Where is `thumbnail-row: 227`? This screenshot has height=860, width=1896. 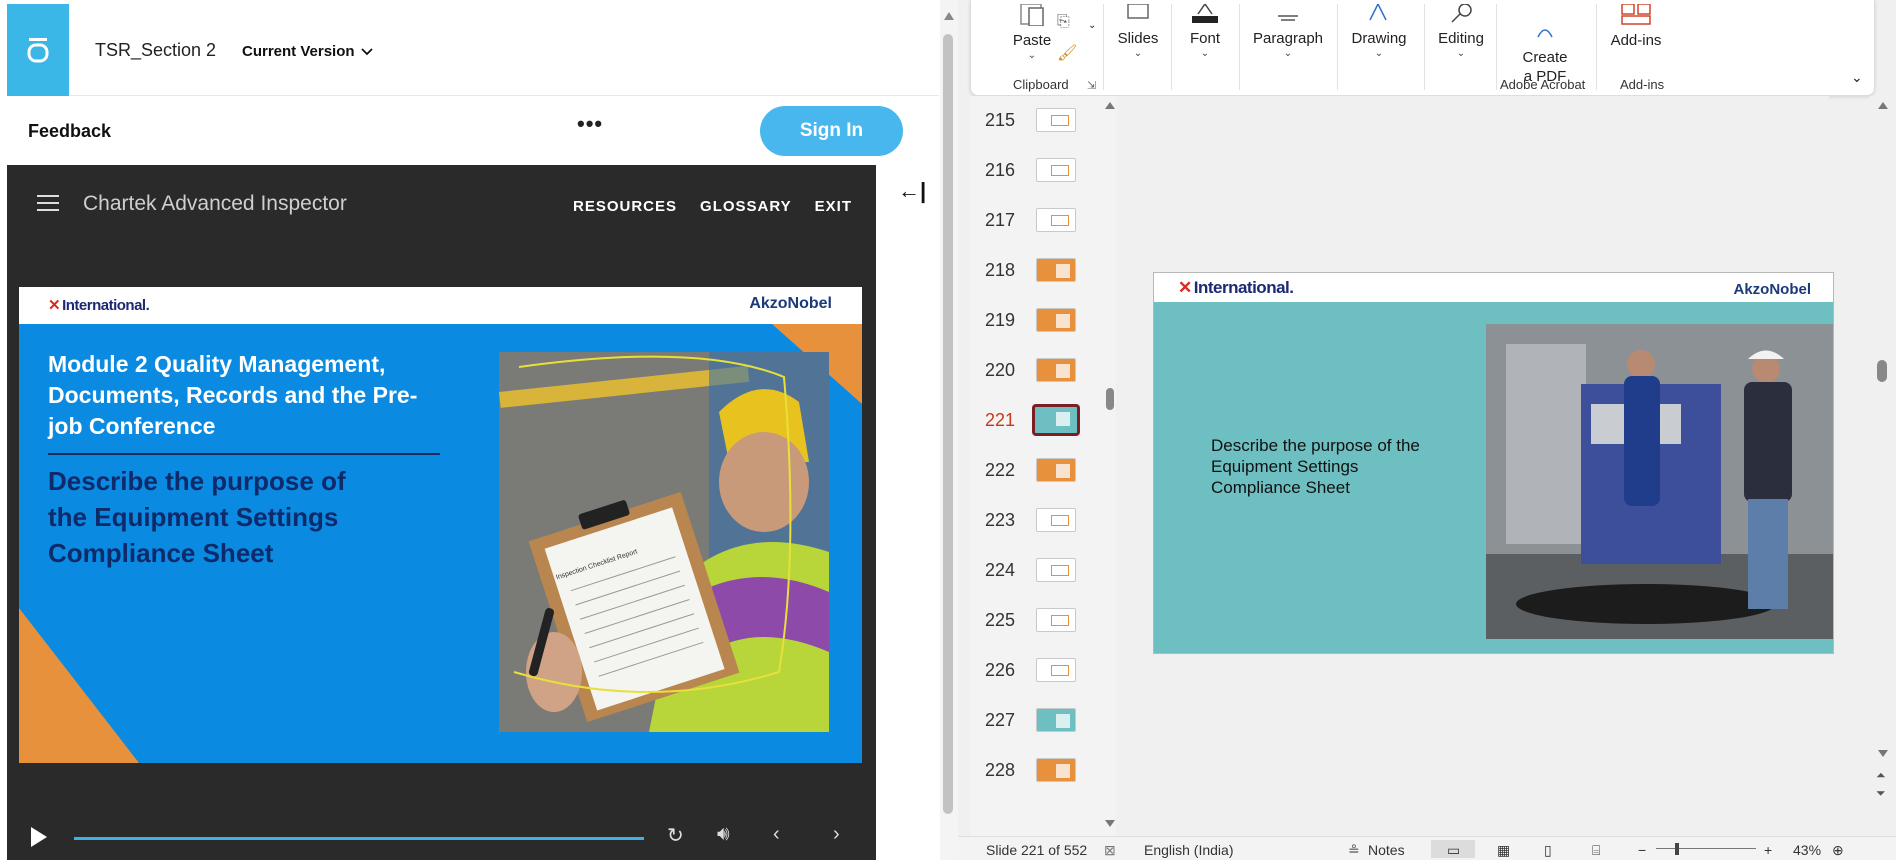
thumbnail-row: 227 is located at coordinates (1043, 733).